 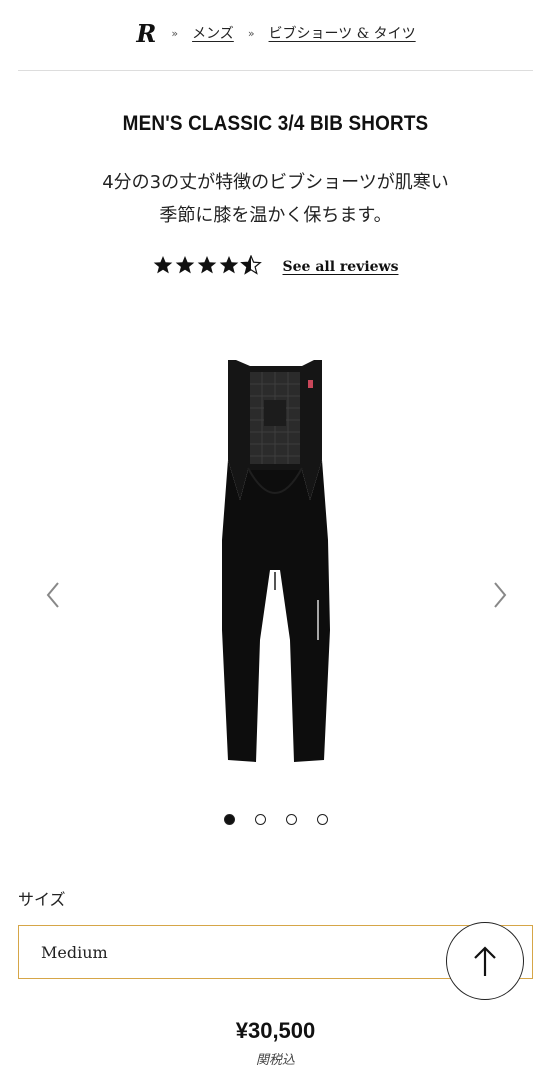 I want to click on product-description: 4分の3の丈が特徴のビブショーツが肌寒い 季節に膝を温かく保ちます。, so click(x=275, y=199).